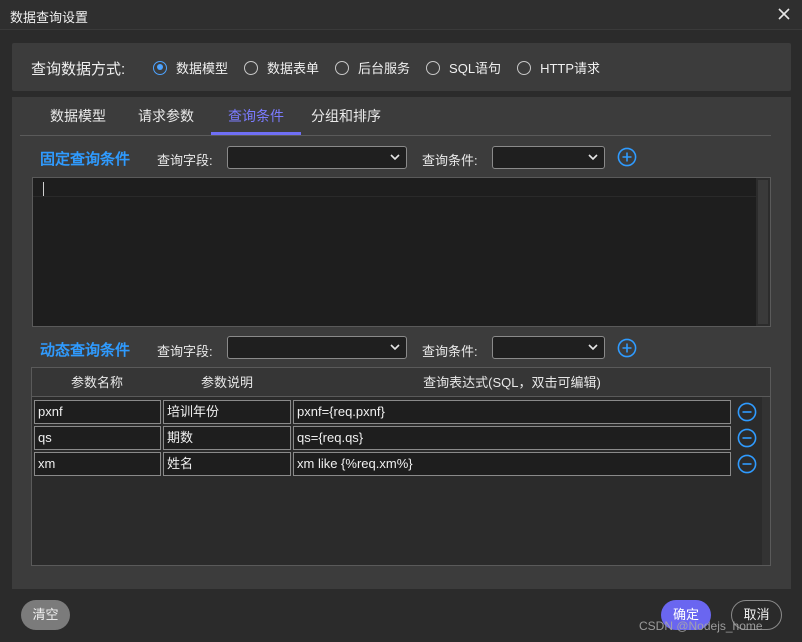 The height and width of the screenshot is (642, 802). Describe the element at coordinates (317, 347) in the screenshot. I see `dynamic-field-select` at that location.